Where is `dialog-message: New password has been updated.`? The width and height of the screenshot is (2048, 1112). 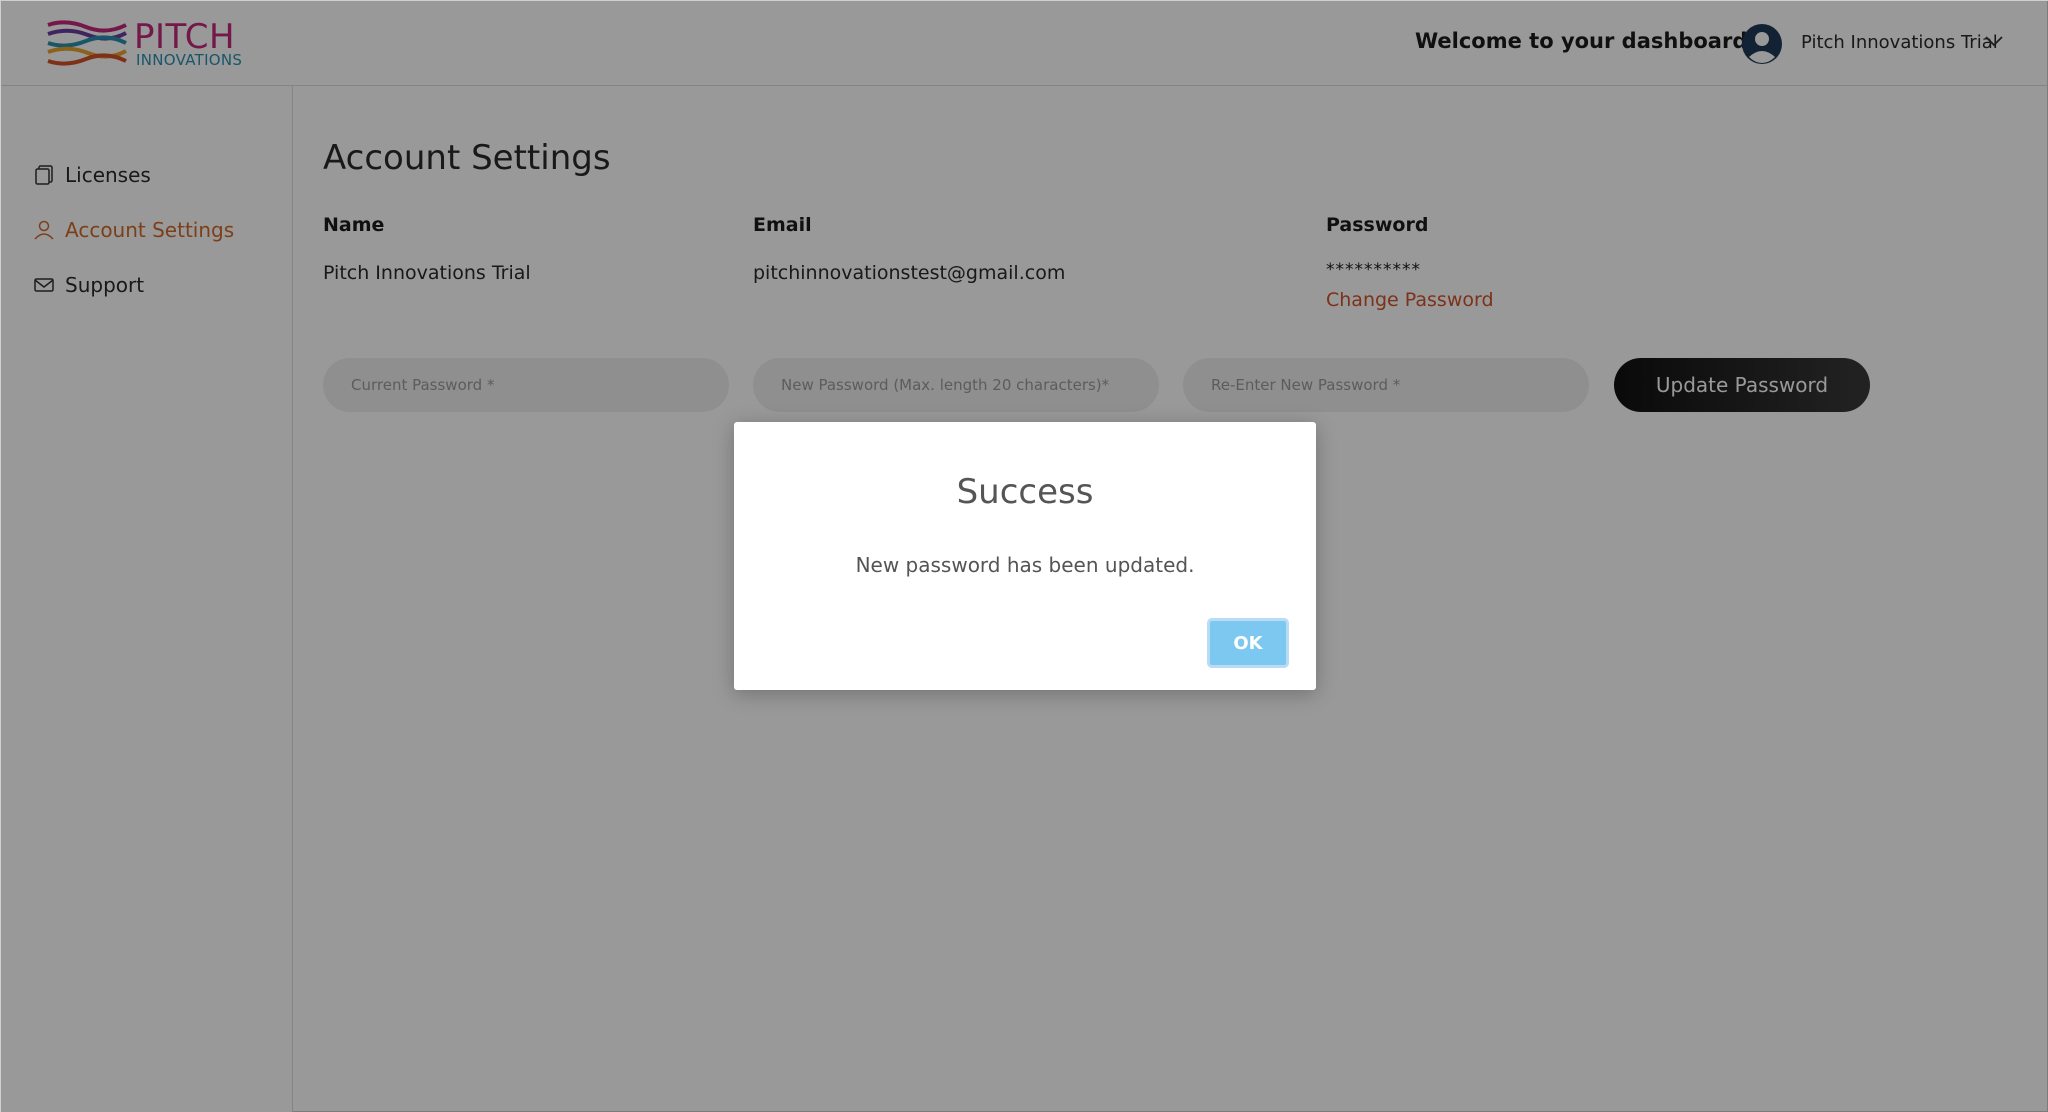 dialog-message: New password has been updated. is located at coordinates (1025, 565).